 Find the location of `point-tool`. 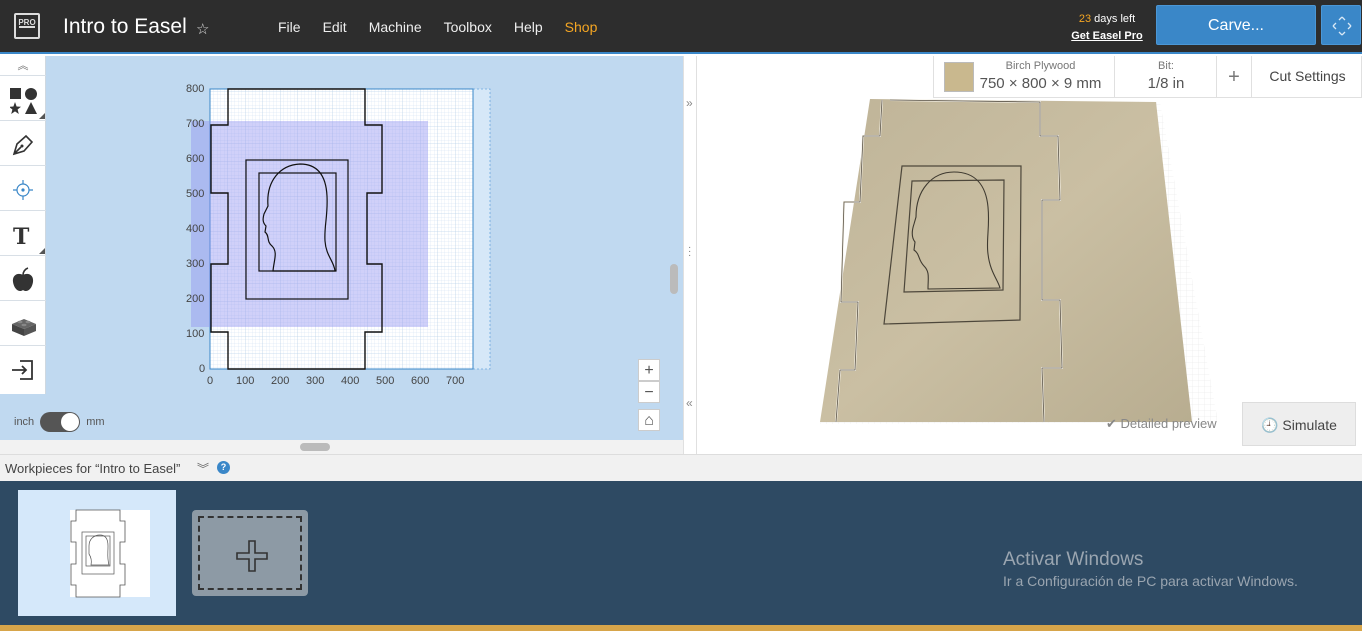

point-tool is located at coordinates (23, 189).